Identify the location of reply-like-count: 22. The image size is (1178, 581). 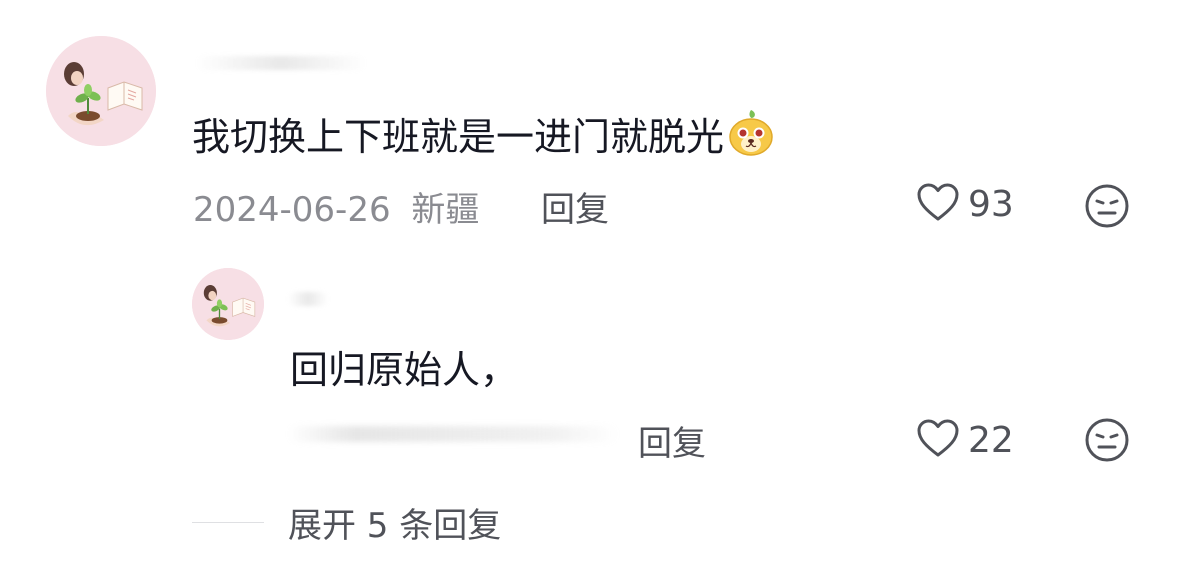
(991, 440).